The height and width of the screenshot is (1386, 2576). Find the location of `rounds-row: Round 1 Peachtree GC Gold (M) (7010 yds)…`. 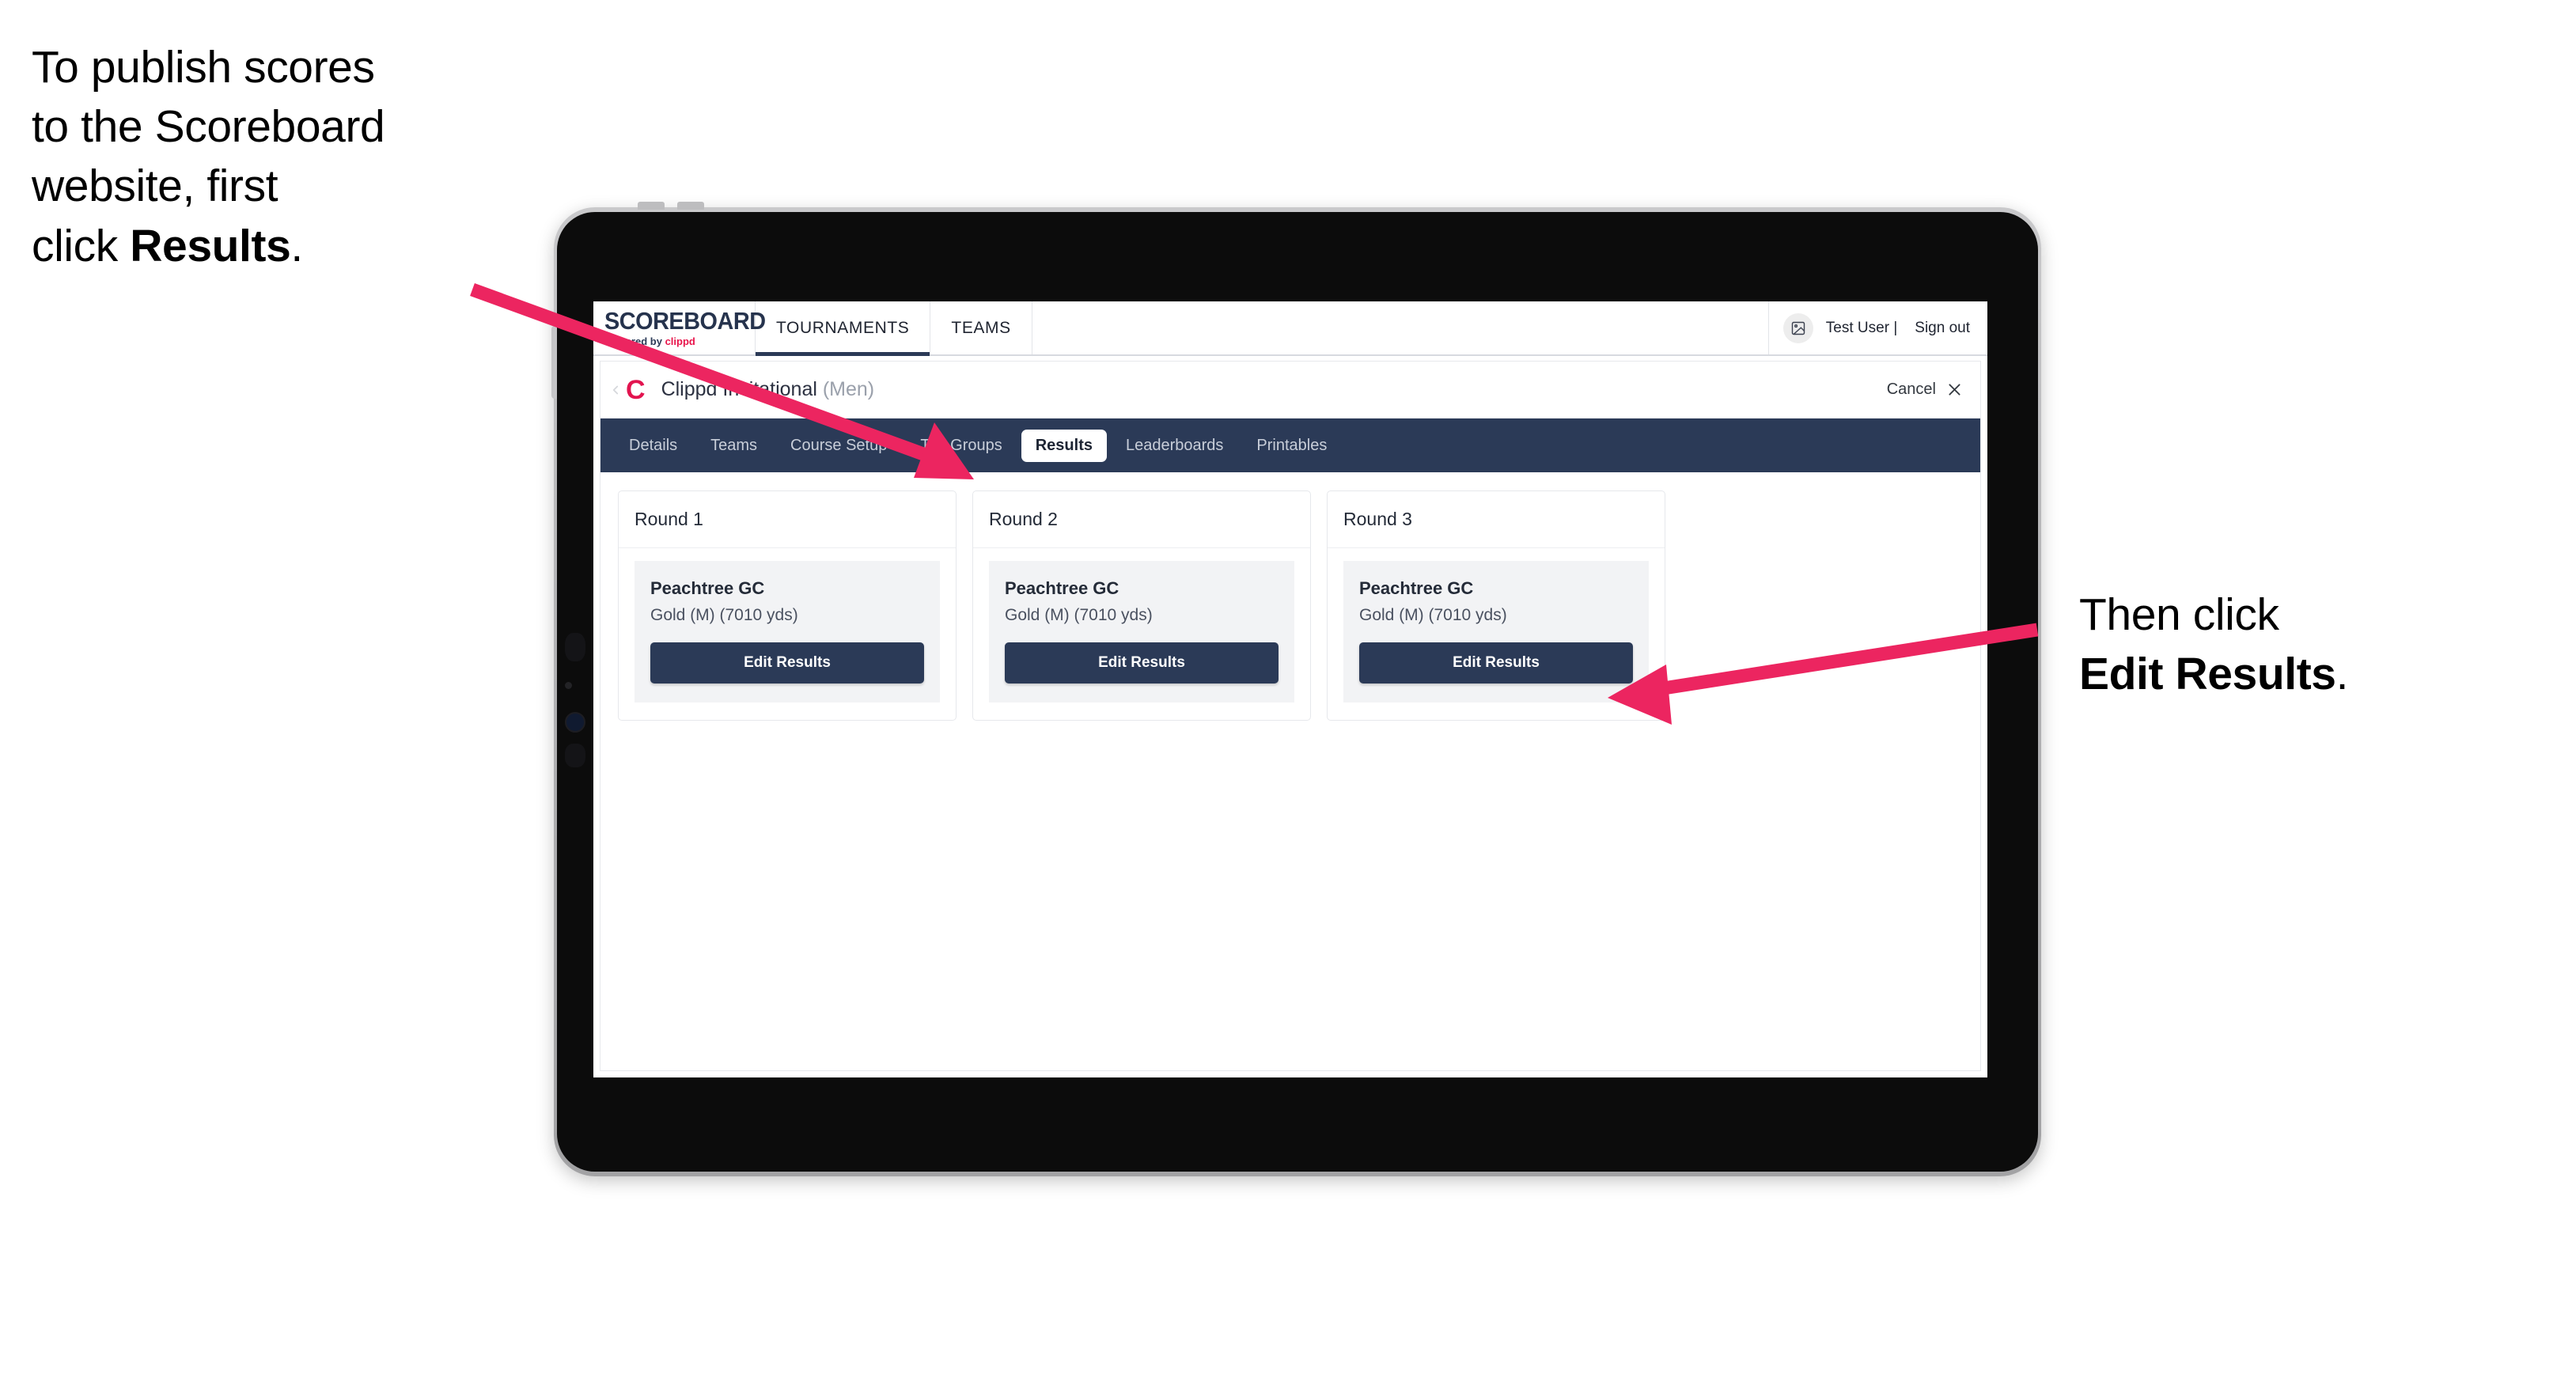

rounds-row: Round 1 Peachtree GC Gold (M) (7010 yds)… is located at coordinates (1290, 596).